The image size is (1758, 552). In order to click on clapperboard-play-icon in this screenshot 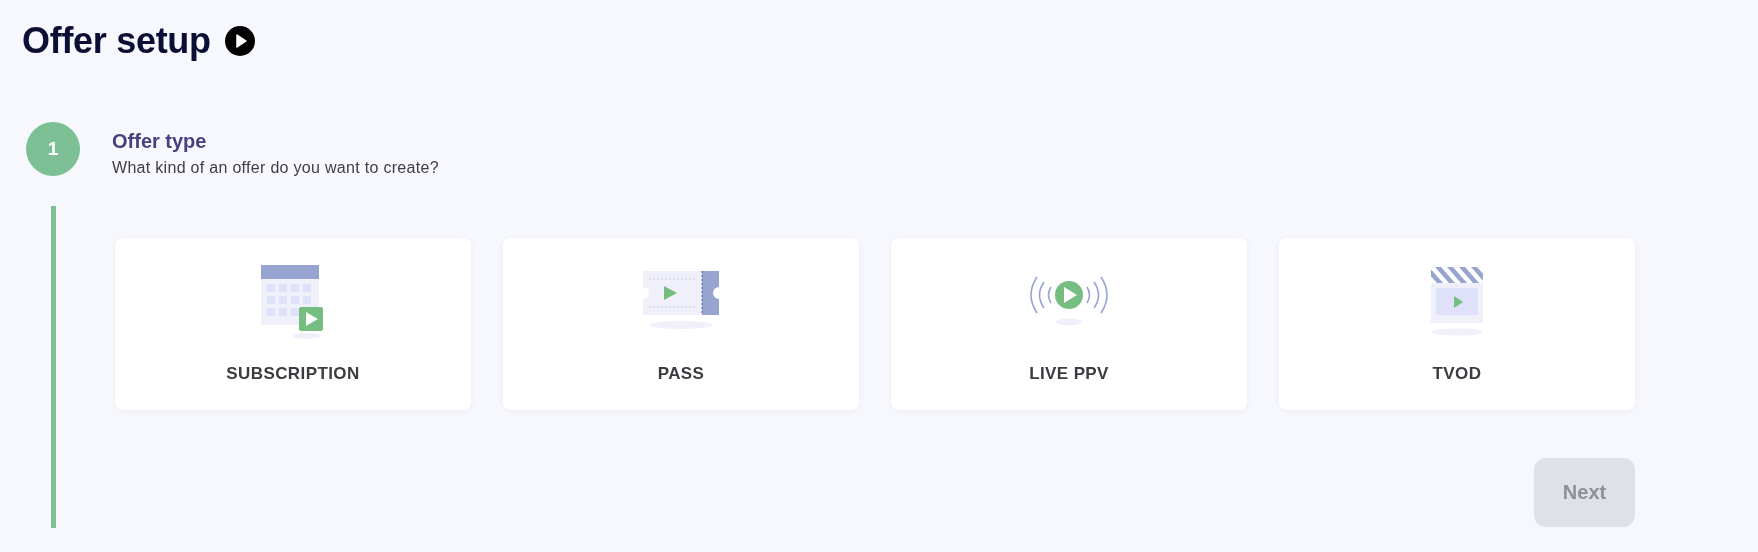, I will do `click(1457, 301)`.